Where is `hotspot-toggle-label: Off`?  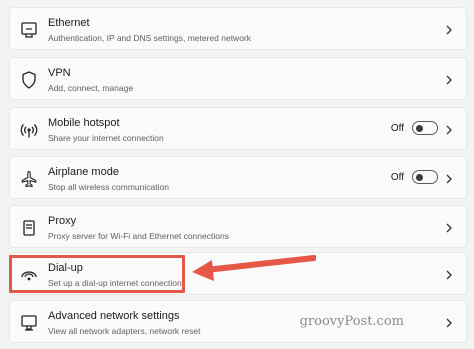 hotspot-toggle-label: Off is located at coordinates (397, 128).